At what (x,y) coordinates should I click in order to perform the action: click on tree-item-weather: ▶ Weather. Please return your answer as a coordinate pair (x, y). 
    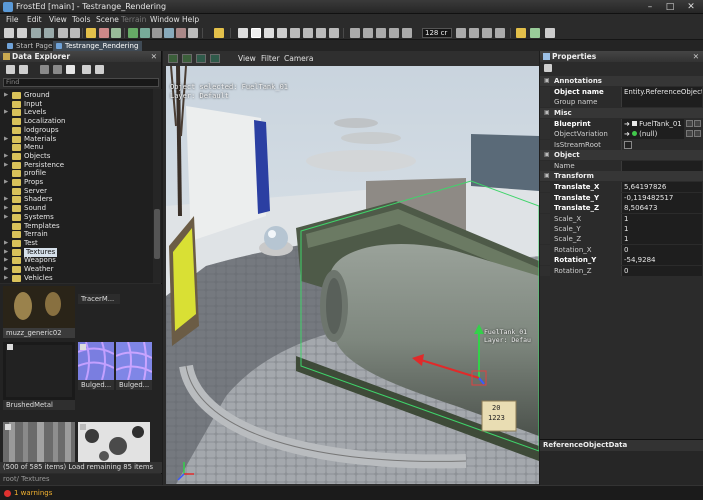
    Looking at the image, I should click on (76, 269).